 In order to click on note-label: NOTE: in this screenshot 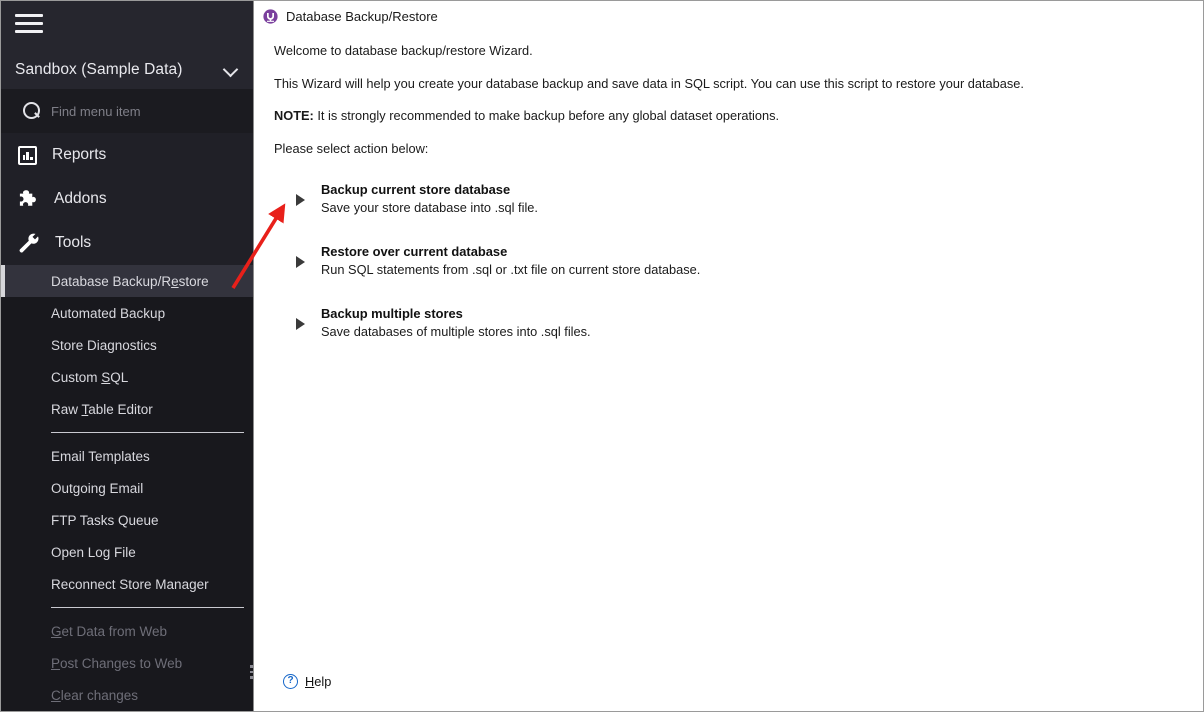, I will do `click(294, 116)`.